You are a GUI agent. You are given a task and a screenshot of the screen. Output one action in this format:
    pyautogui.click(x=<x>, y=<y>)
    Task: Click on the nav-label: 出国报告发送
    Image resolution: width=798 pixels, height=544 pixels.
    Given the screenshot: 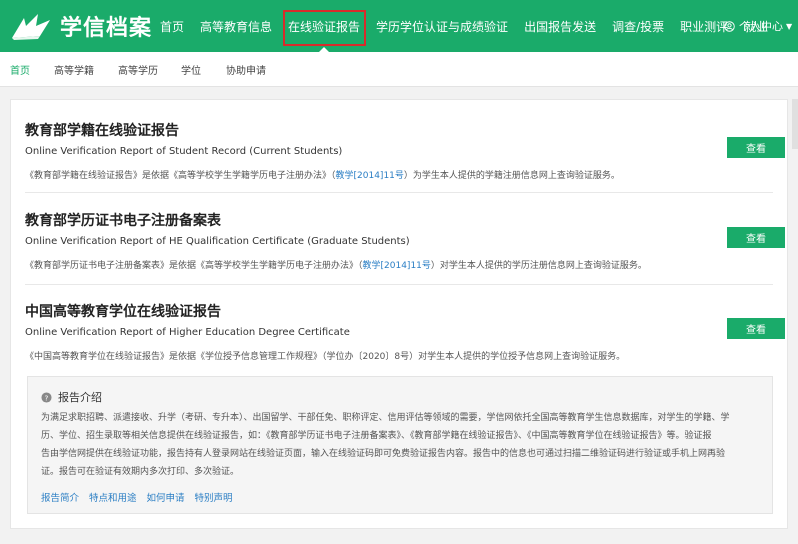 What is the action you would take?
    pyautogui.click(x=560, y=26)
    